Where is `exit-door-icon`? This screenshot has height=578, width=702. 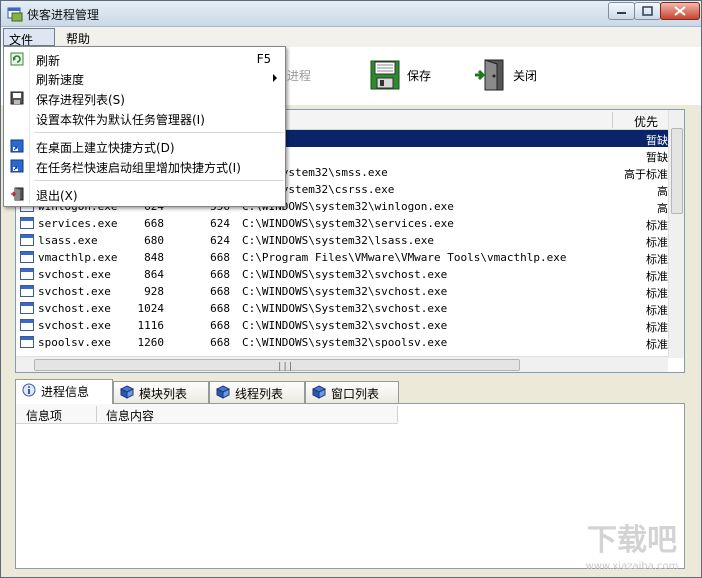
exit-door-icon is located at coordinates (17, 194).